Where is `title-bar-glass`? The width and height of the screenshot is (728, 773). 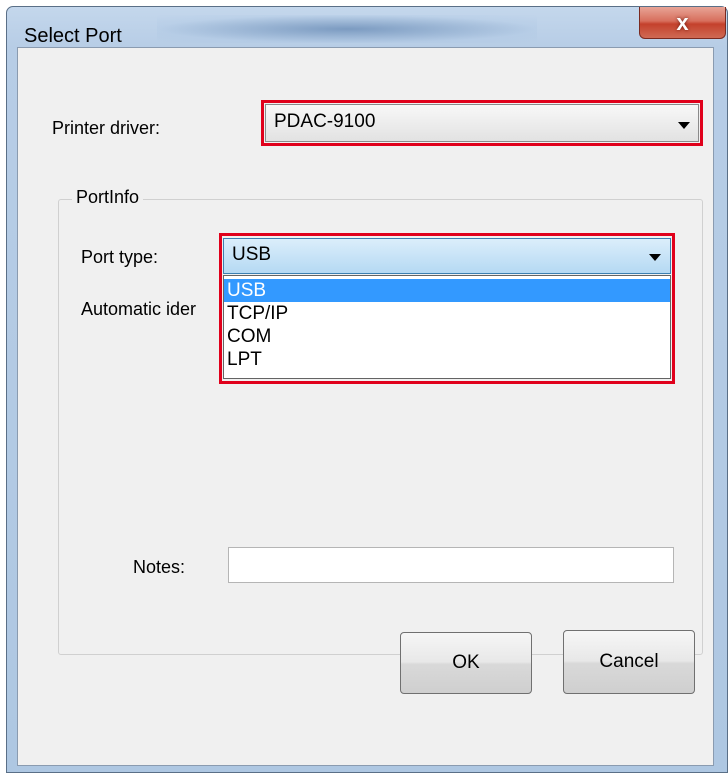 title-bar-glass is located at coordinates (347, 29).